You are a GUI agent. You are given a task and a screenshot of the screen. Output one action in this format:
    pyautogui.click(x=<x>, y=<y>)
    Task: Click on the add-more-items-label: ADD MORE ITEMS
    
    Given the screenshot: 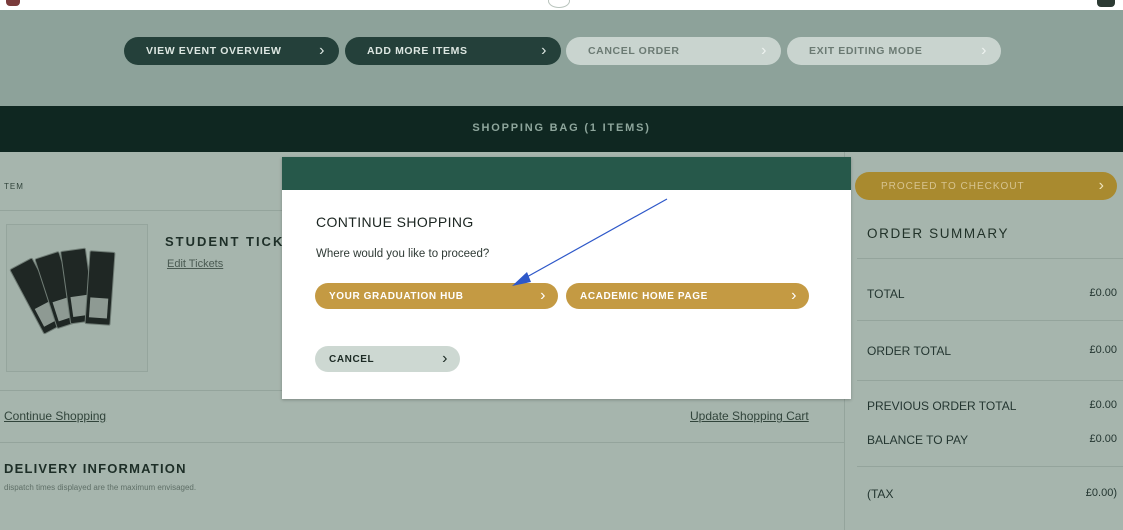 What is the action you would take?
    pyautogui.click(x=417, y=51)
    